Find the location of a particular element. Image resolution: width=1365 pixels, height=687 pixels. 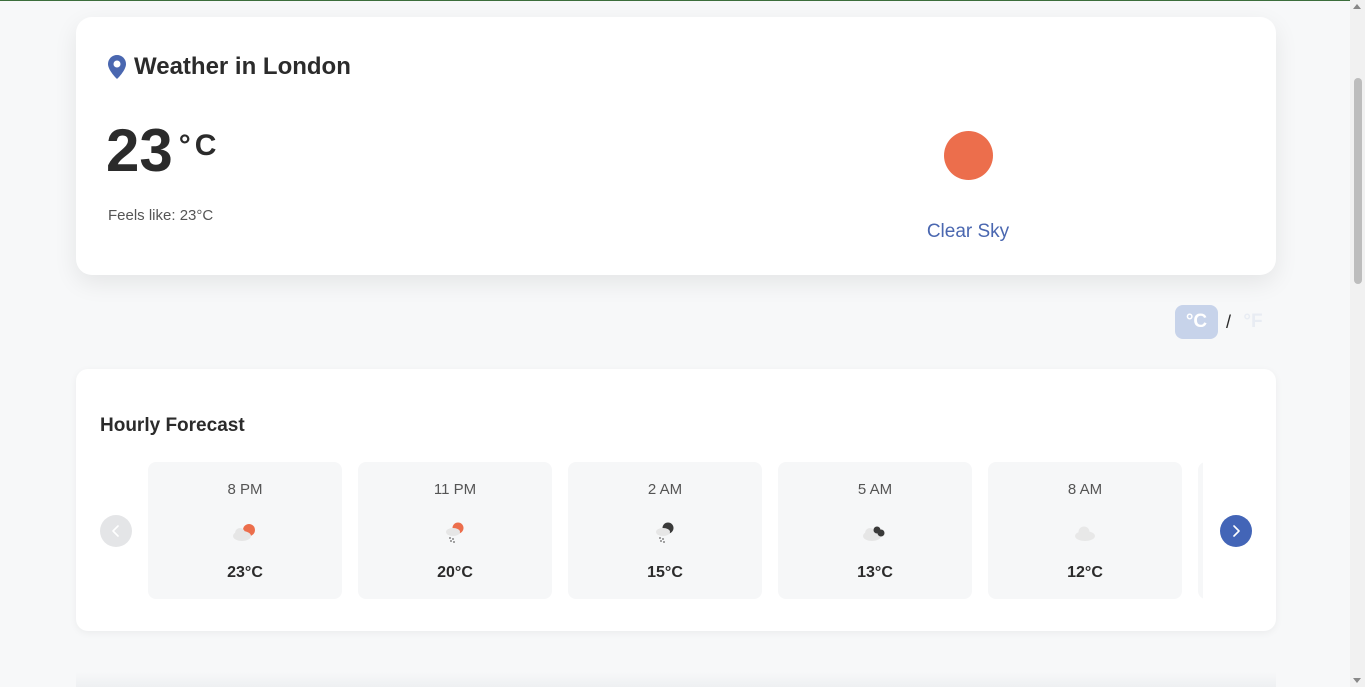

chevron-right-icon is located at coordinates (1236, 531).